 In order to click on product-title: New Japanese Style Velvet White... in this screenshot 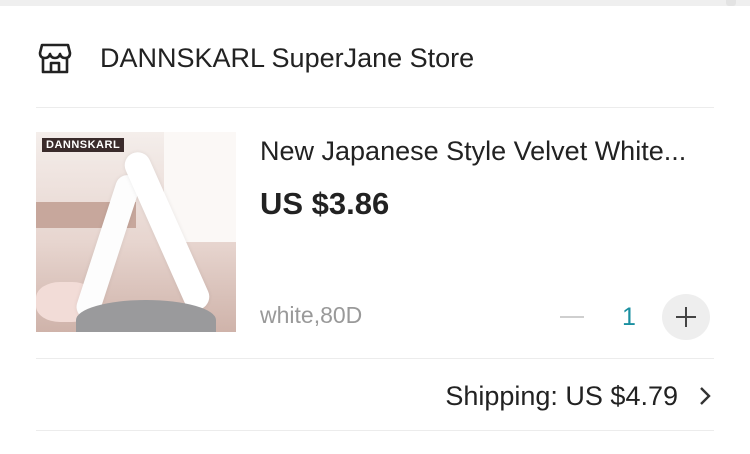, I will do `click(486, 151)`.